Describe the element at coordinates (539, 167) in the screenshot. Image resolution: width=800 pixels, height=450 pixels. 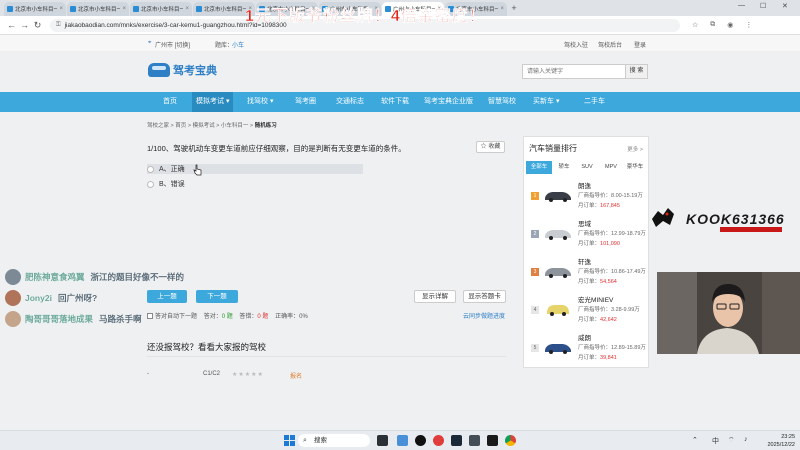
I see `ranking-tab-all: 全部车` at that location.